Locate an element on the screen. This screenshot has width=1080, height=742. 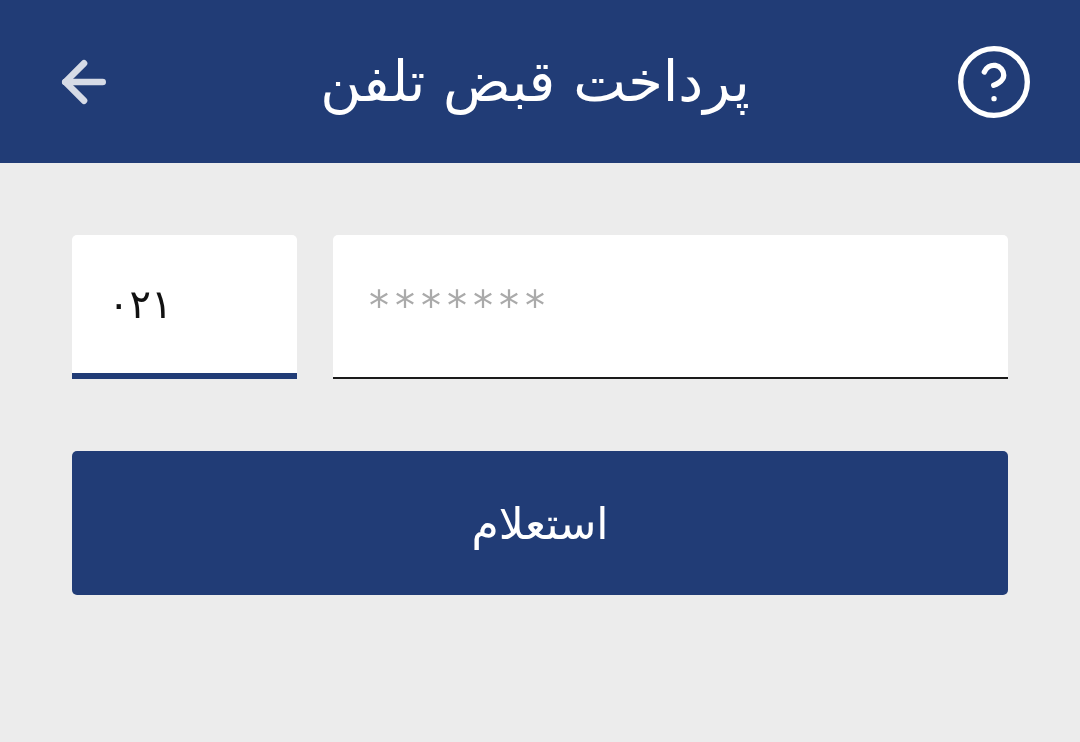
page-title: پرداخت قبض تلفن is located at coordinates (535, 81).